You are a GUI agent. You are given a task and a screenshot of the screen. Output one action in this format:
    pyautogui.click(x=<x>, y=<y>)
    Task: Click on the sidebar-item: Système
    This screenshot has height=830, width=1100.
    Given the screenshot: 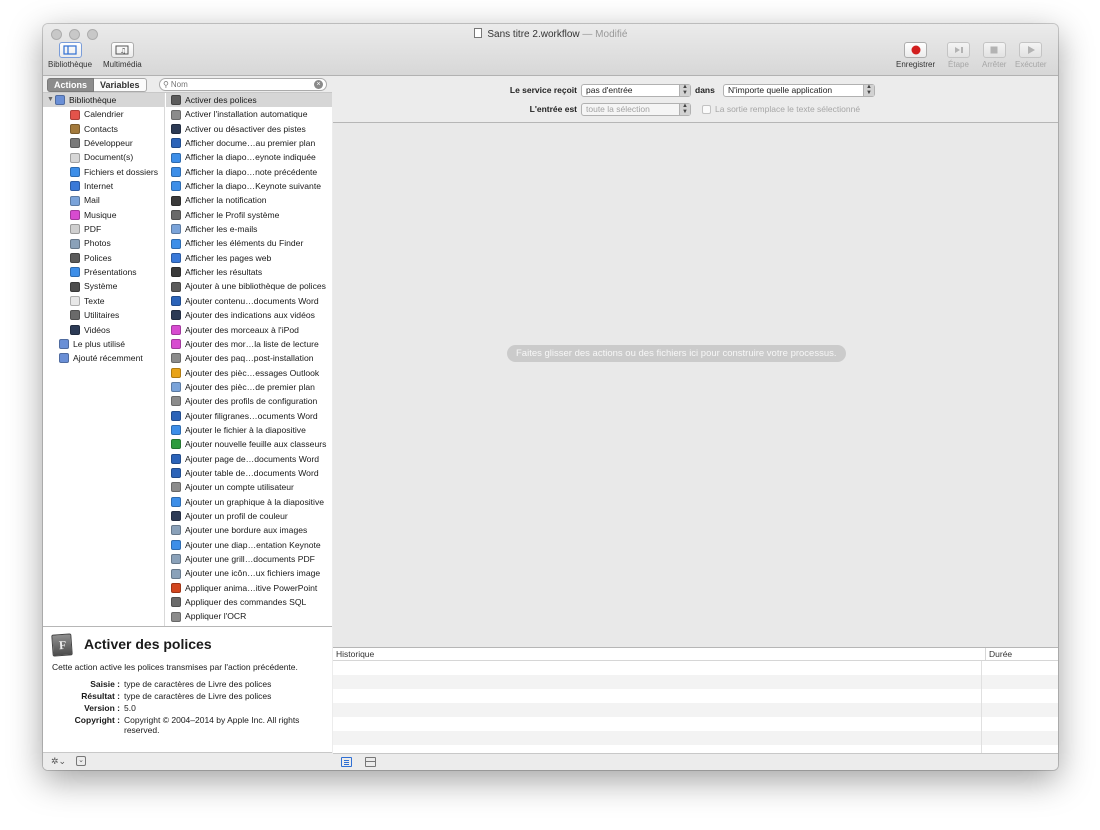 What is the action you would take?
    pyautogui.click(x=103, y=286)
    